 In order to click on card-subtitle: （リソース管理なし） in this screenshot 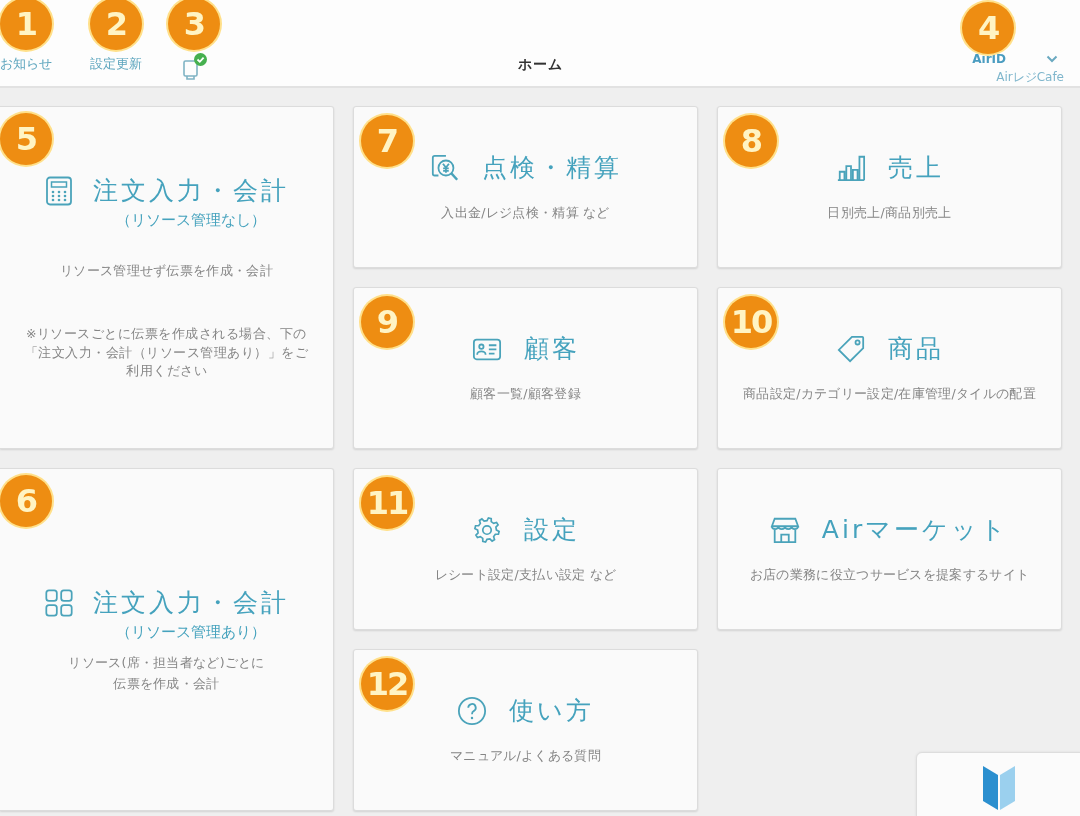, I will do `click(190, 220)`.